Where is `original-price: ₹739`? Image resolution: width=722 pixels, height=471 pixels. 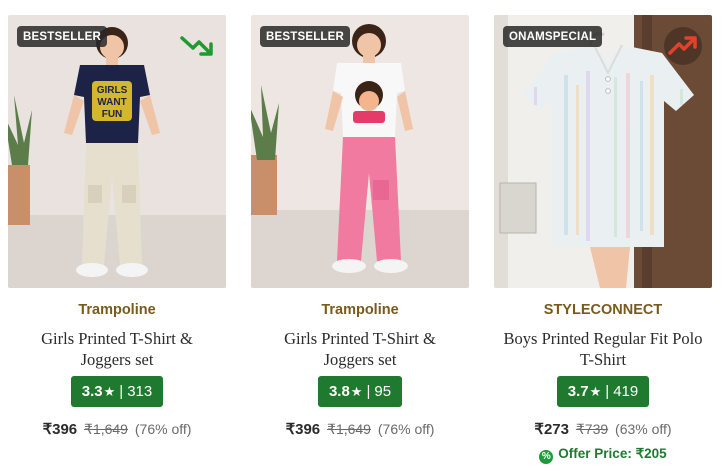
original-price: ₹739 is located at coordinates (592, 429).